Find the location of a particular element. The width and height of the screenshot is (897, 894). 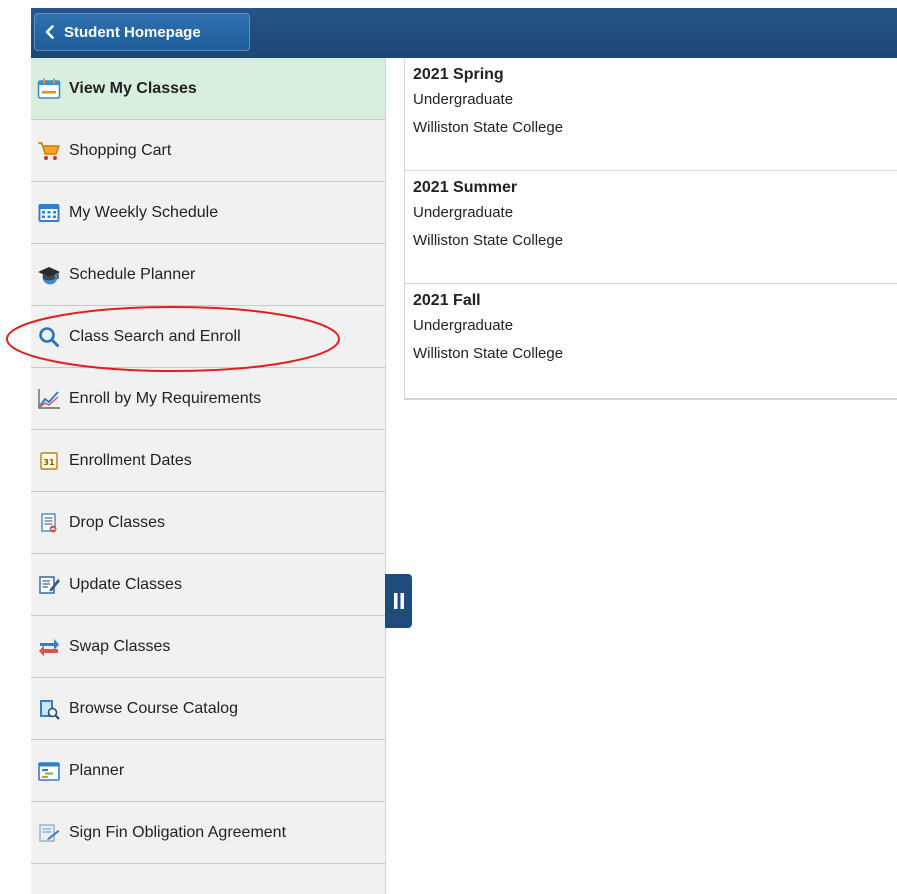

sidebar-item-sign-fin-obligation-agreement: Sign Fin Obligation Agreement is located at coordinates (208, 833).